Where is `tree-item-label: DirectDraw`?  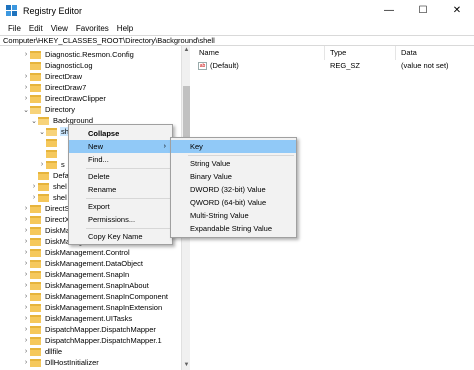
tree-item-label: DirectDraw is located at coordinates (64, 76).